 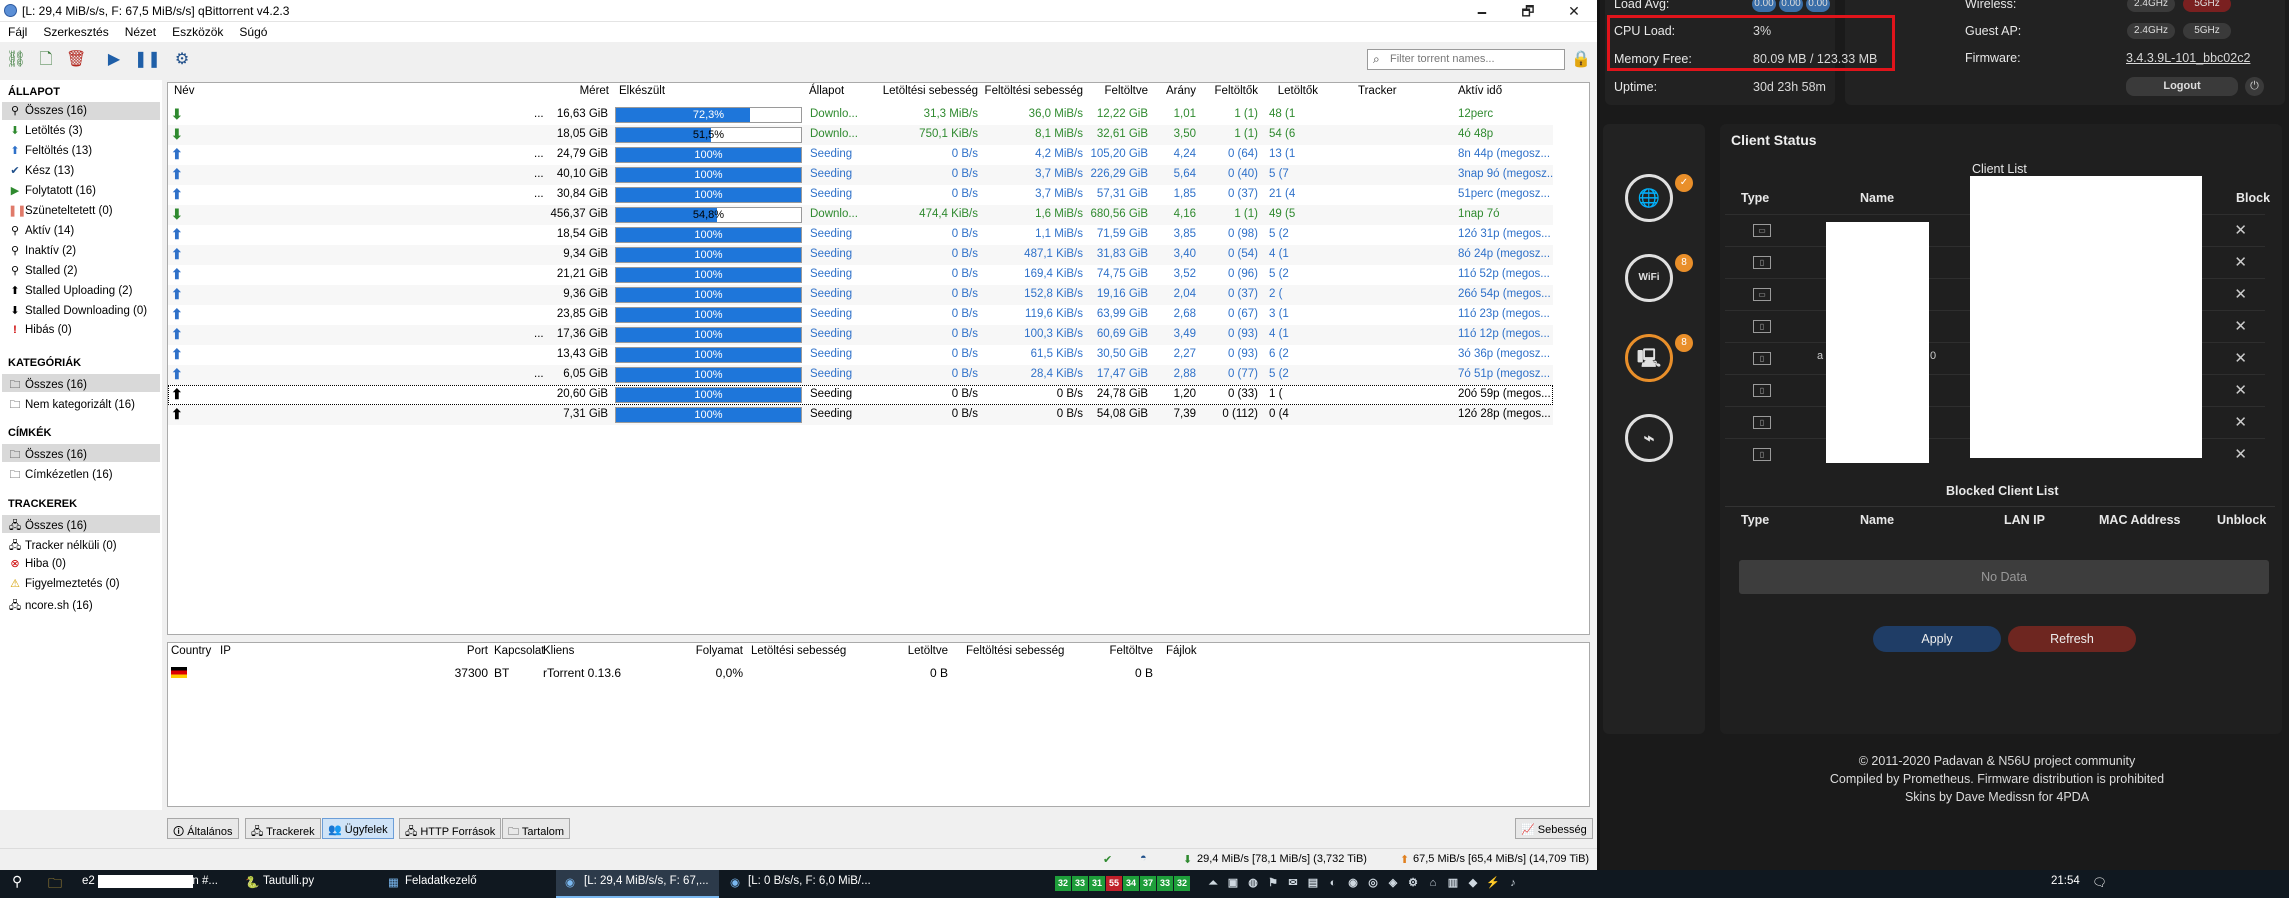 I want to click on power-icon: ⏻, so click(x=2254, y=86).